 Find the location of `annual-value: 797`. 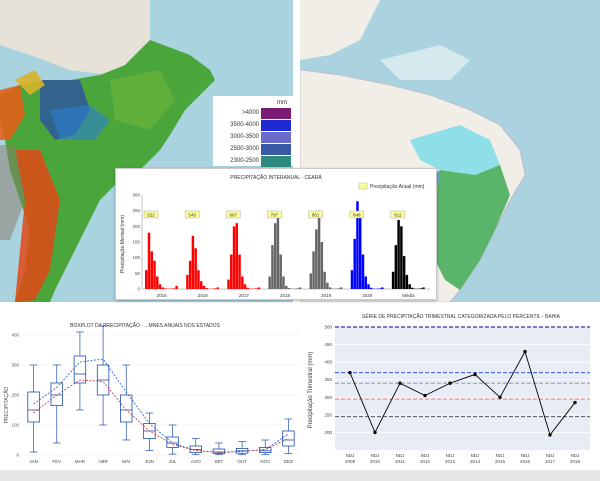

annual-value: 797 is located at coordinates (275, 215).